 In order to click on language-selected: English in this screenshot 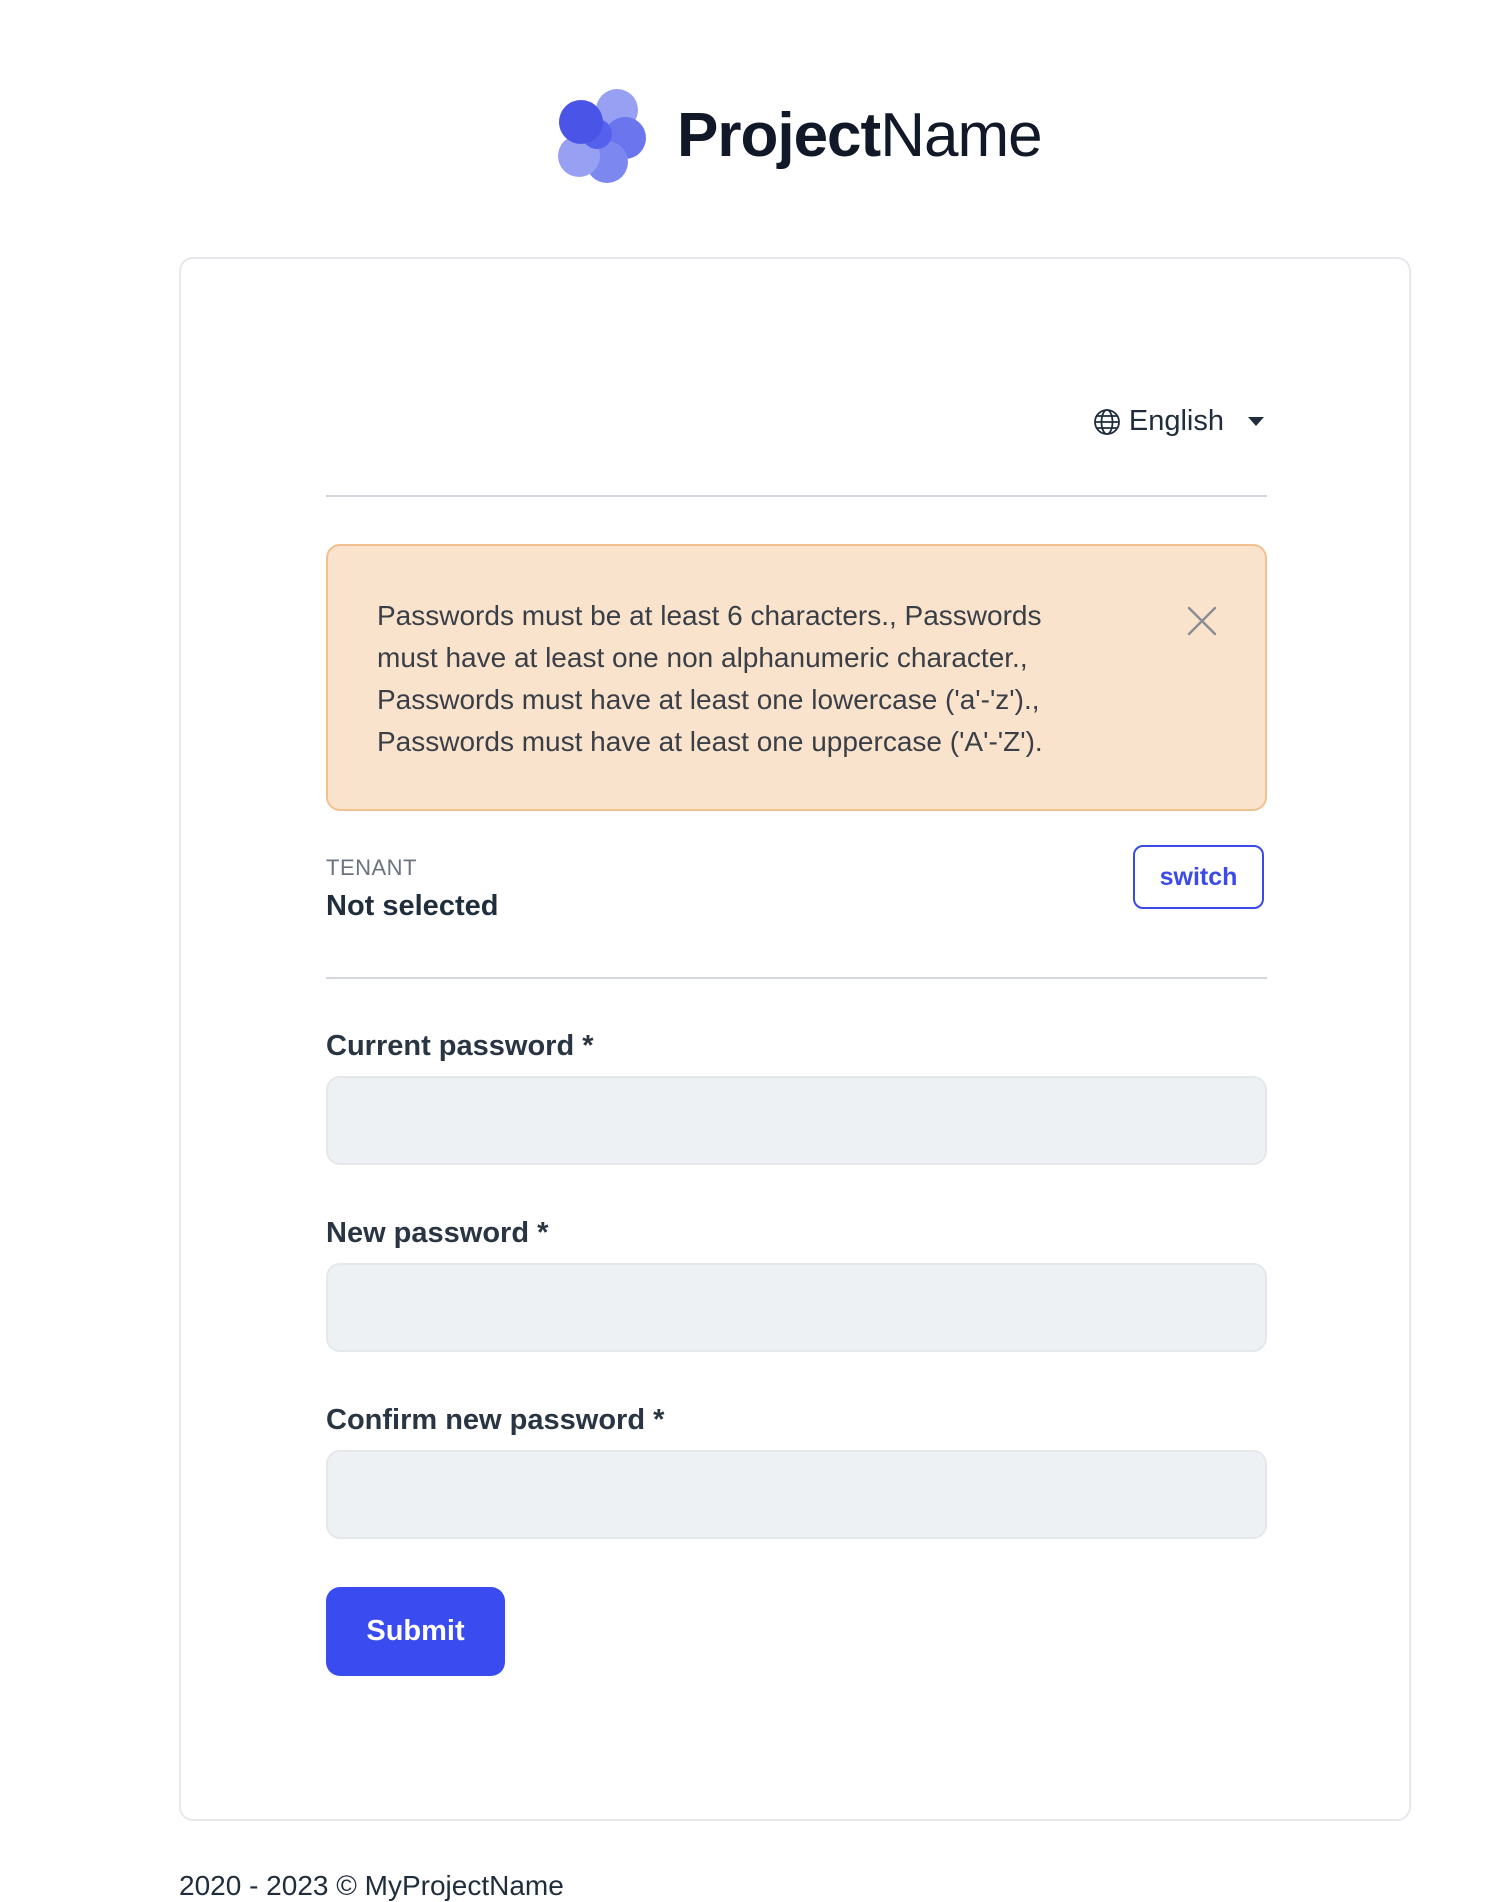, I will do `click(1176, 421)`.